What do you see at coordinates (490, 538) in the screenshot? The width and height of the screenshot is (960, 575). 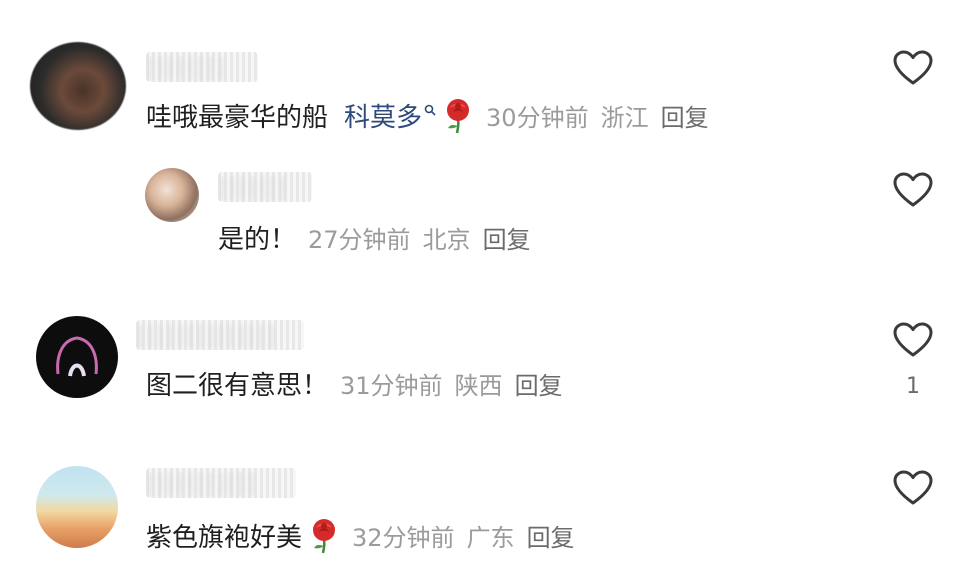 I see `comment-location: 广东` at bounding box center [490, 538].